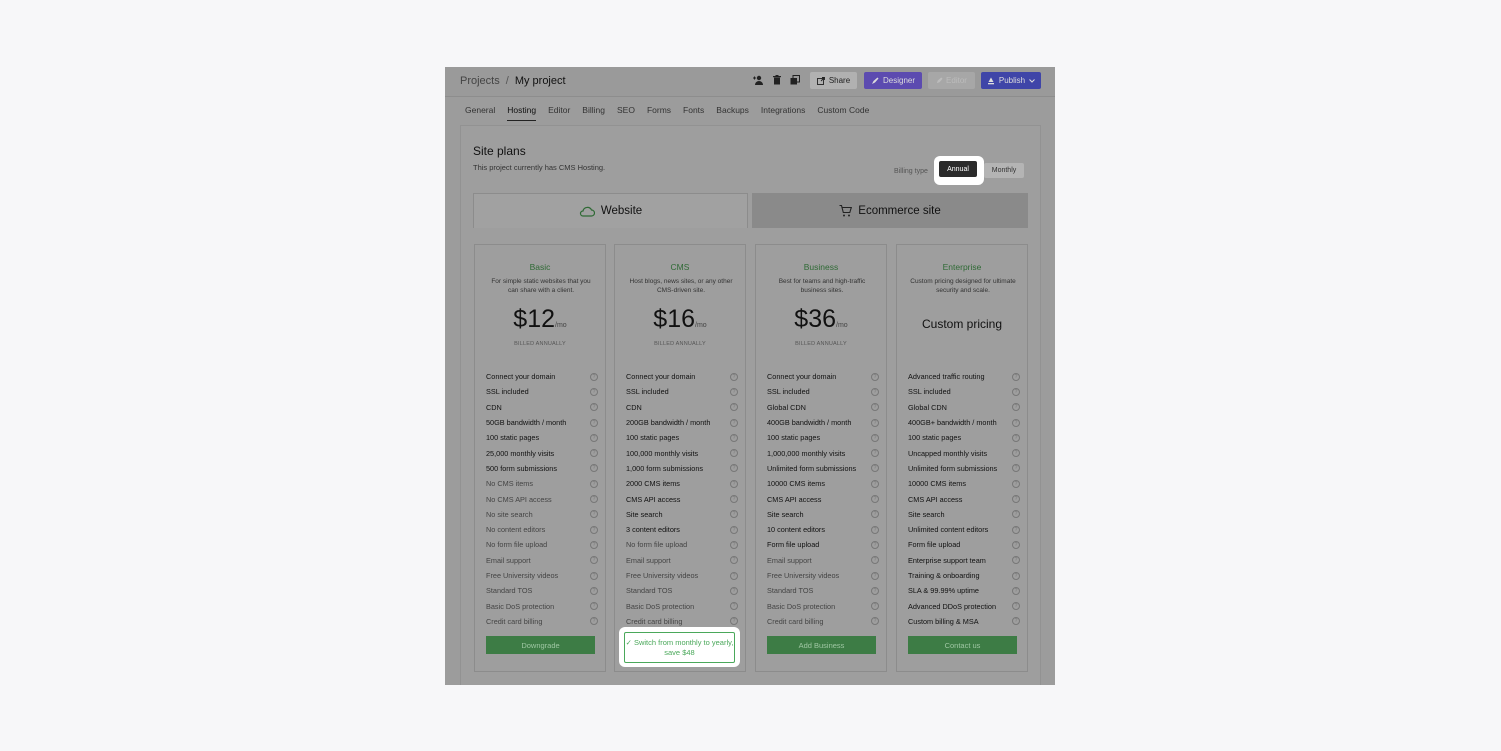 The height and width of the screenshot is (751, 1501). What do you see at coordinates (893, 80) in the screenshot?
I see `designer-button: Designer` at bounding box center [893, 80].